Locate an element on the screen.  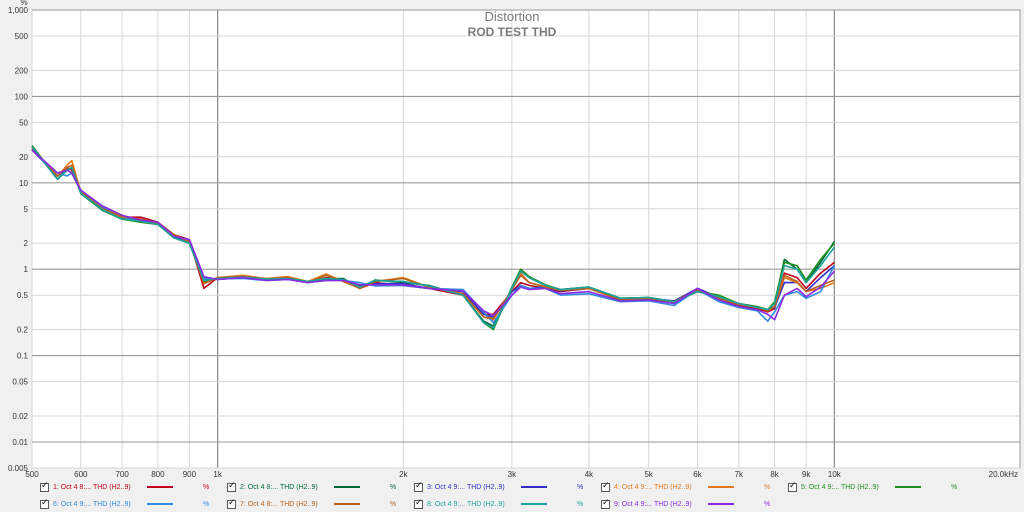
y-tick-label: 100 is located at coordinates (22, 96).